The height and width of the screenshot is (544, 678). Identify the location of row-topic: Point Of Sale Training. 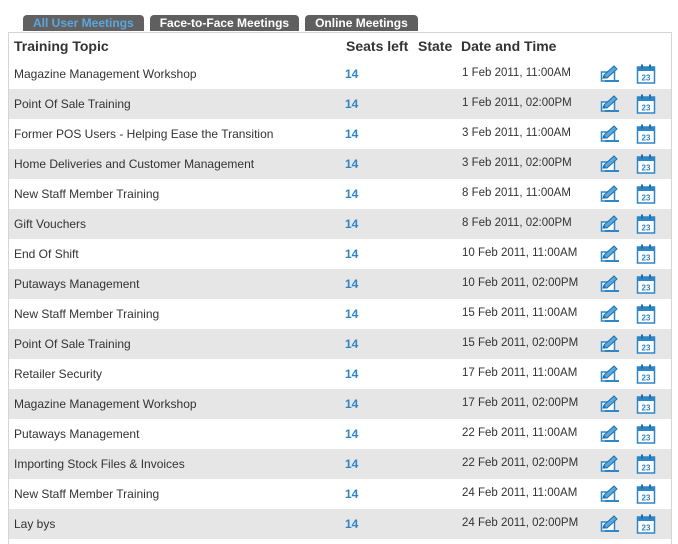
(72, 344).